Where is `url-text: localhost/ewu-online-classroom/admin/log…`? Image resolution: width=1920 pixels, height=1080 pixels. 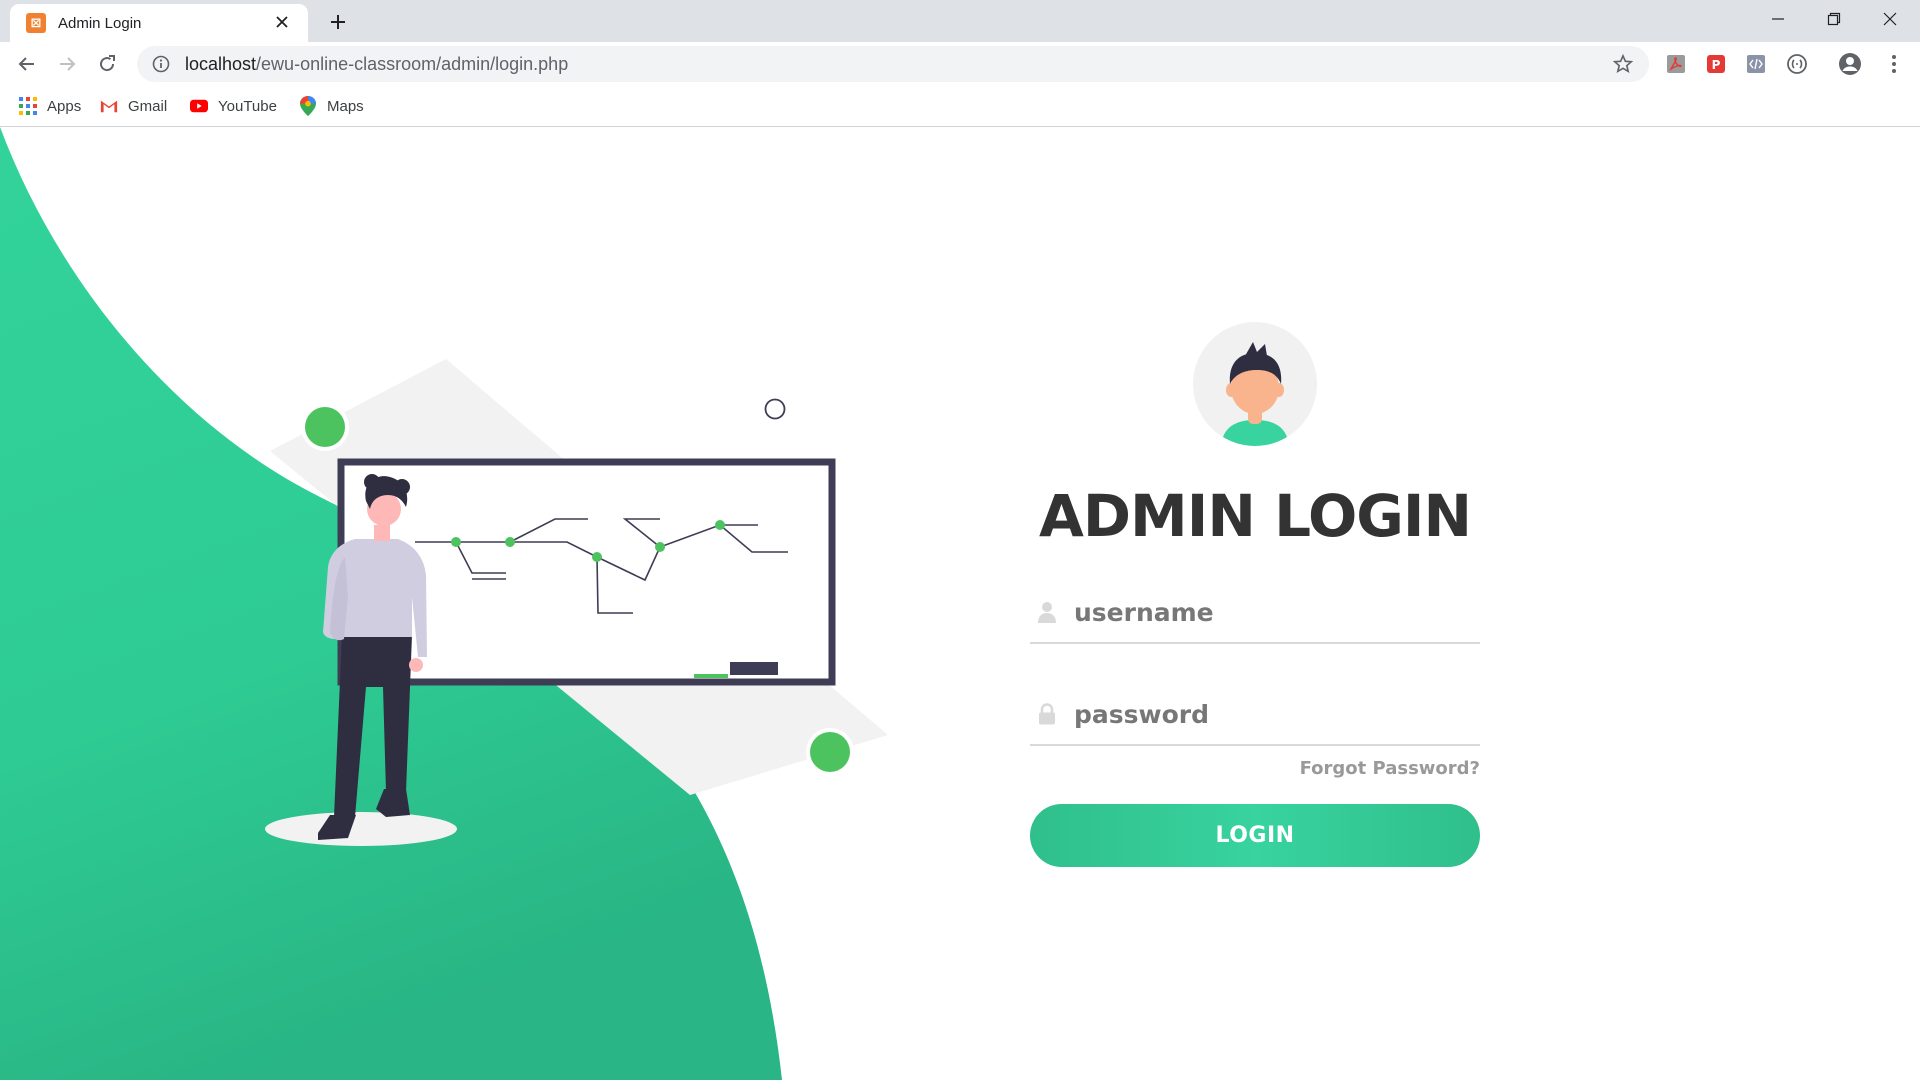 url-text: localhost/ewu-online-classroom/admin/log… is located at coordinates (376, 64).